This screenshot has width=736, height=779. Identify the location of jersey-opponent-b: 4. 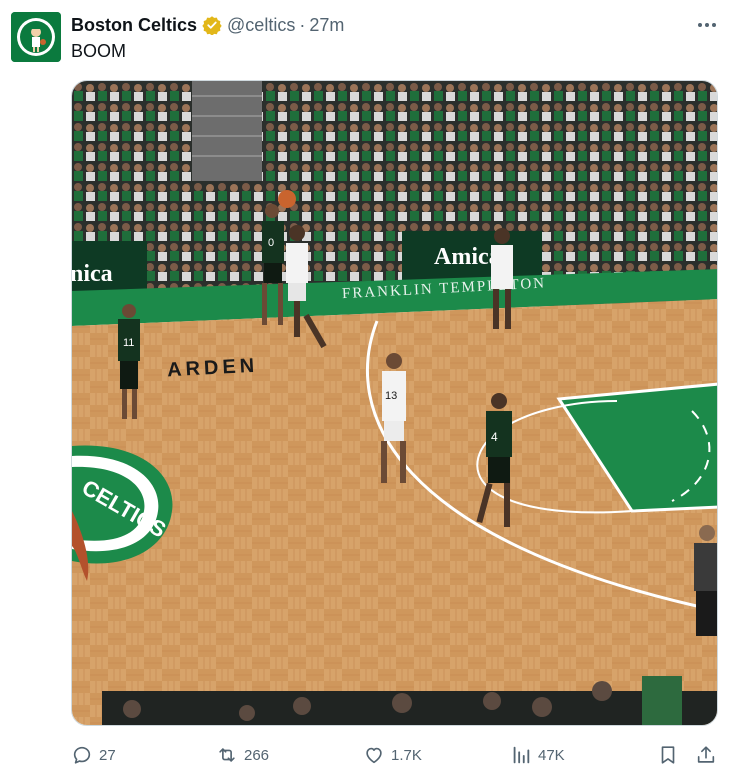
(494, 437).